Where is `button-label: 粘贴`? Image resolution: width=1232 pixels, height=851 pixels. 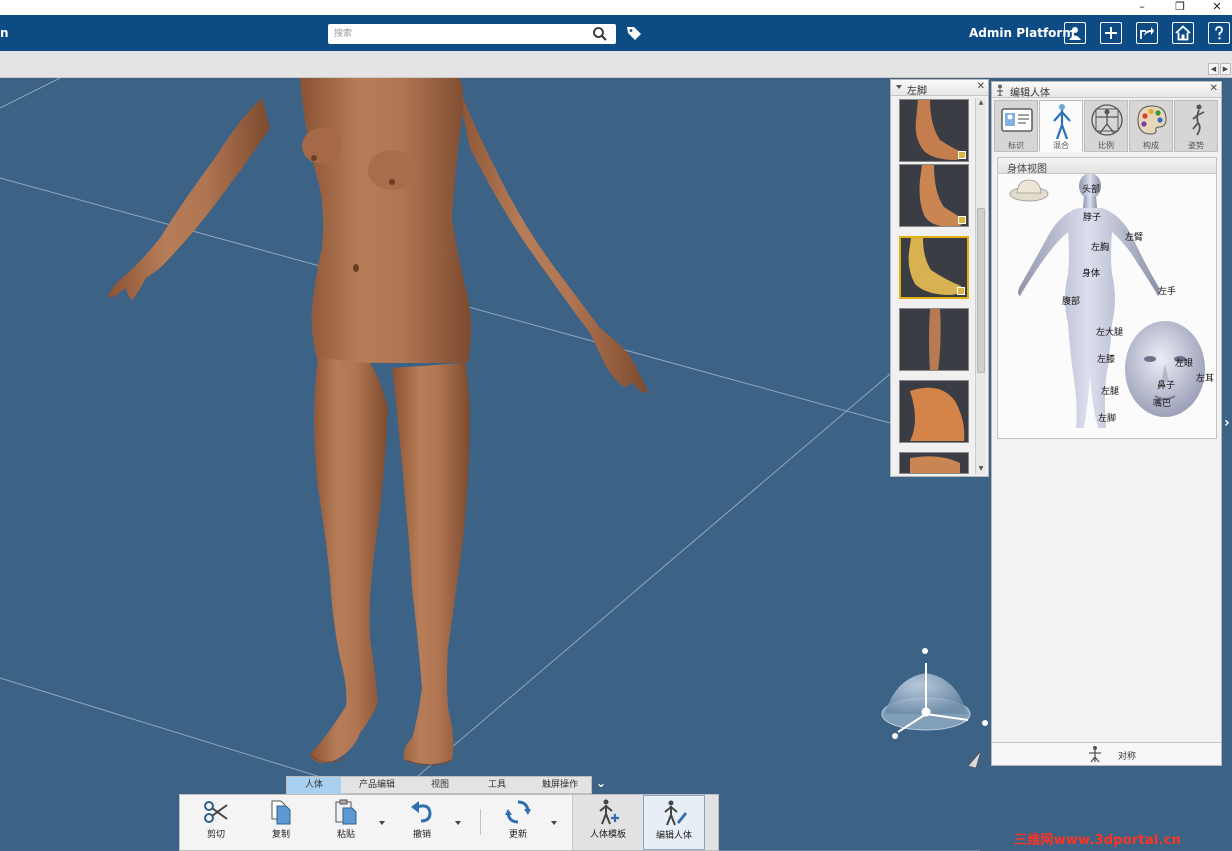
button-label: 粘贴 is located at coordinates (345, 835).